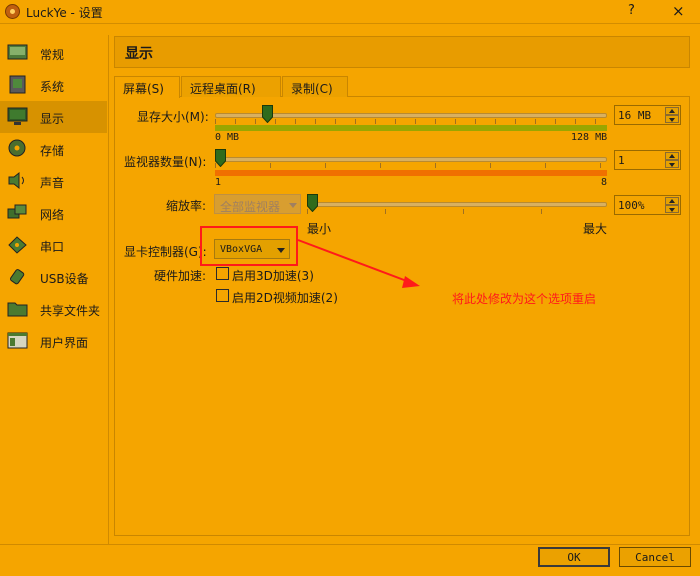 This screenshot has height=576, width=700. I want to click on monitor-count-range-band, so click(411, 173).